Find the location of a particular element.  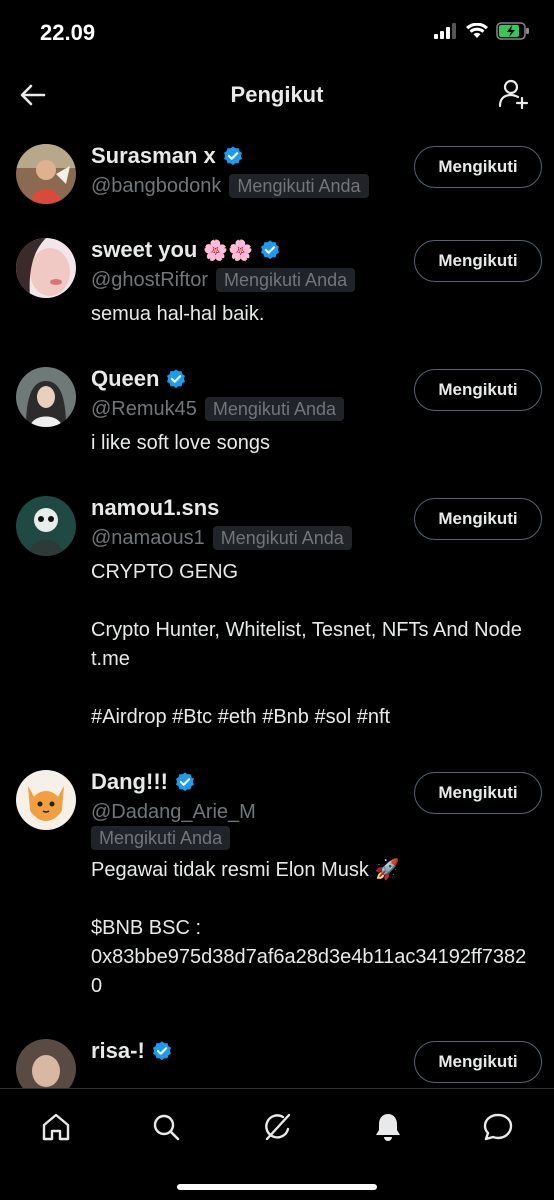

status-bar: 22.09 is located at coordinates (277, 32).